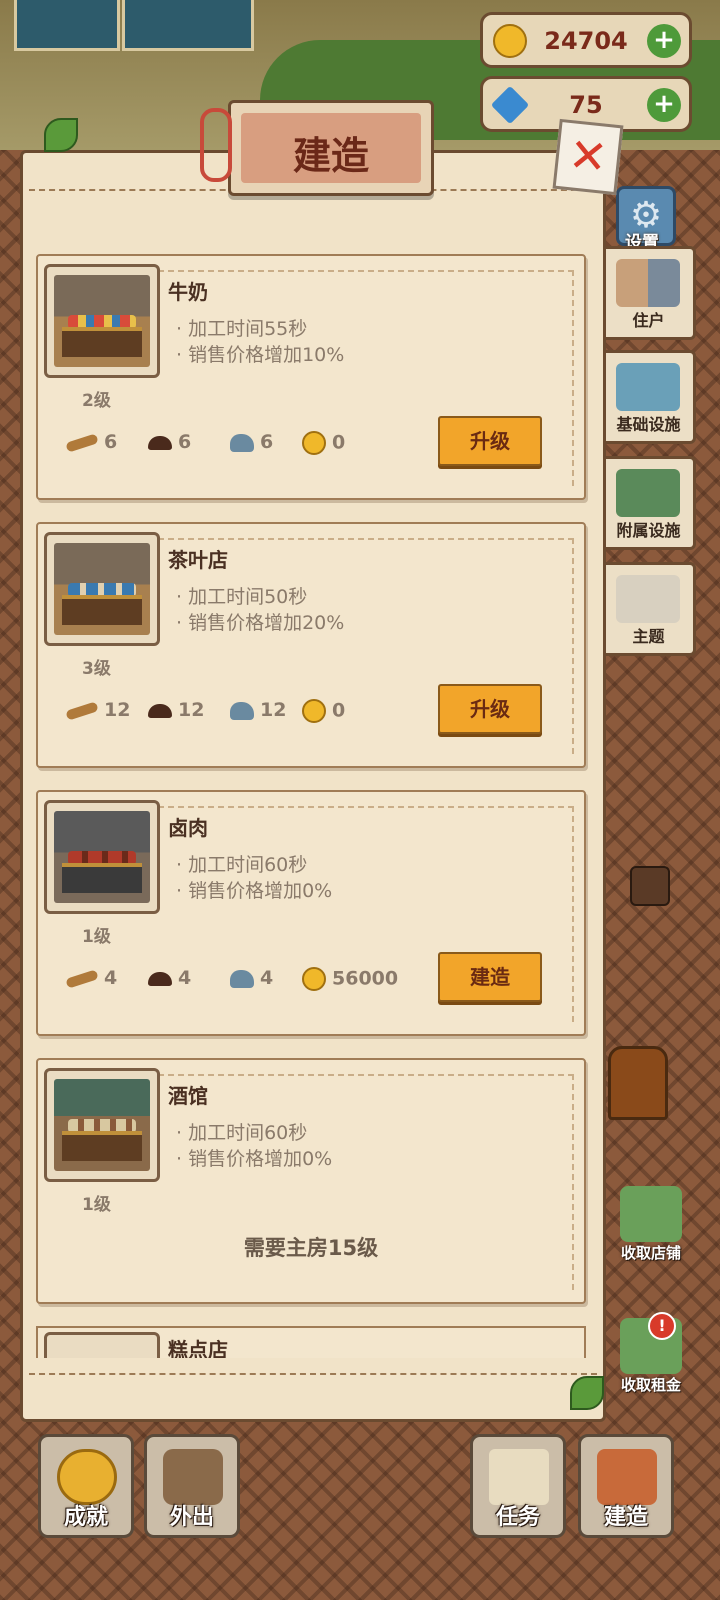  I want to click on collect-rent-button: 收取租金 !, so click(651, 1353).